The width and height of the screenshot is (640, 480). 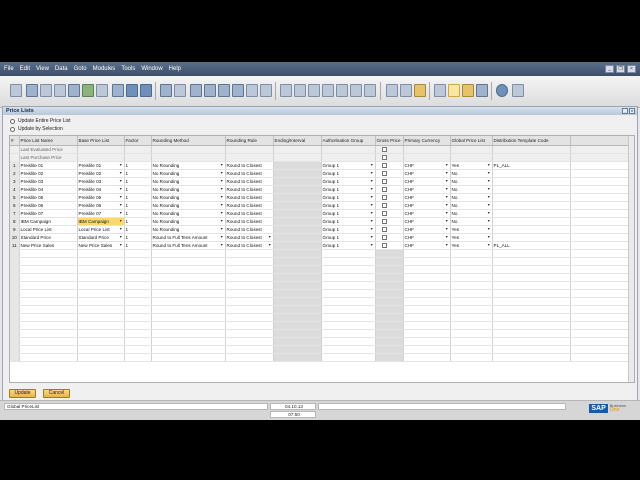 I want to click on menu-window: Window, so click(x=151, y=69).